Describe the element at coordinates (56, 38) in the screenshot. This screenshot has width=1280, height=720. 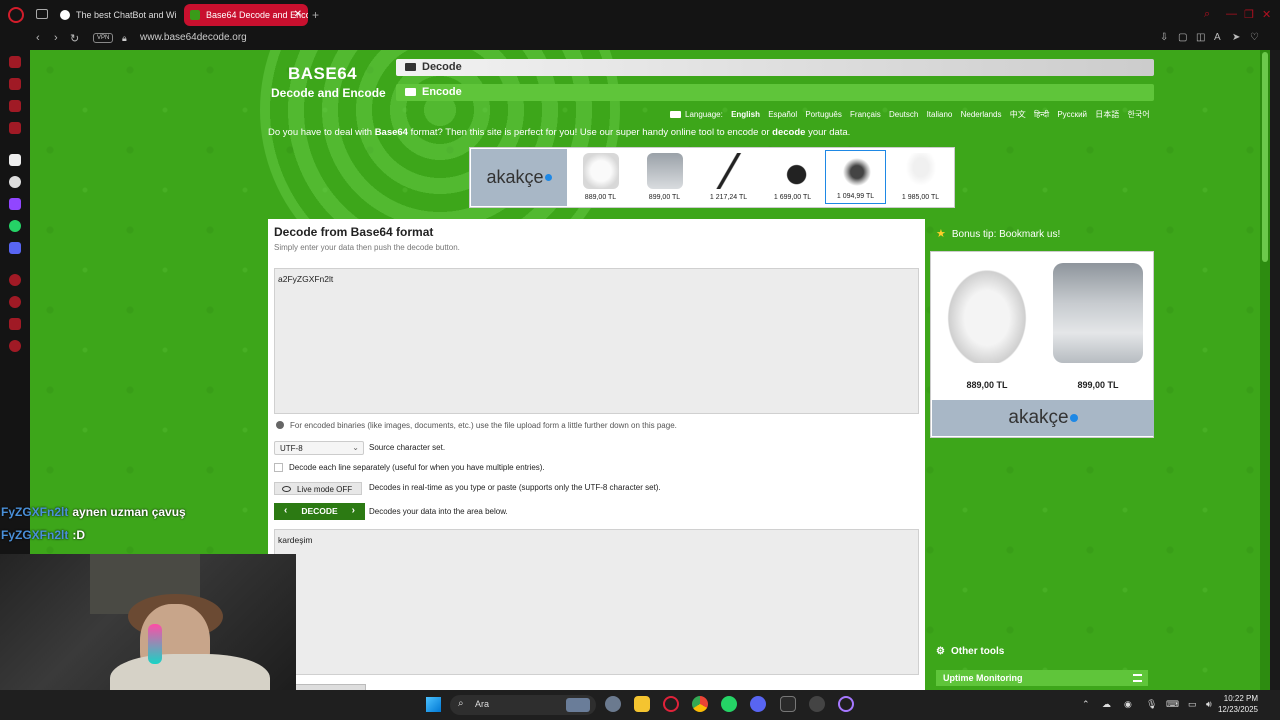
I see `forward-icon: ›` at that location.